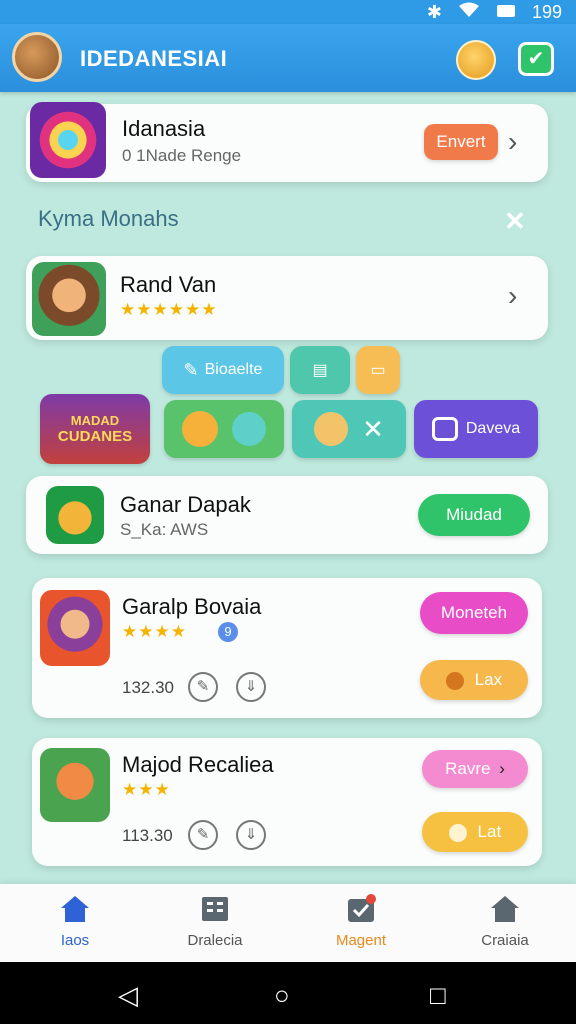 This screenshot has width=576, height=1024. I want to click on check-button: ✔, so click(536, 59).